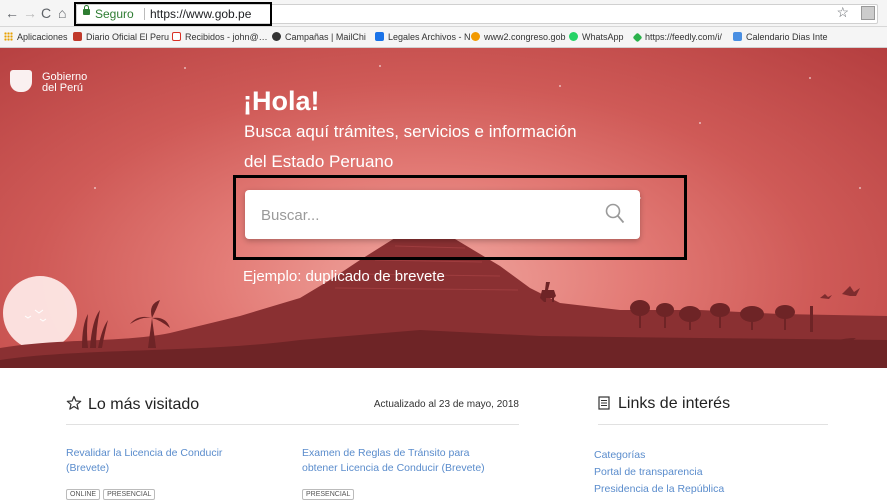  I want to click on bookmark-label: Diario Oficial El Peru, so click(128, 37).